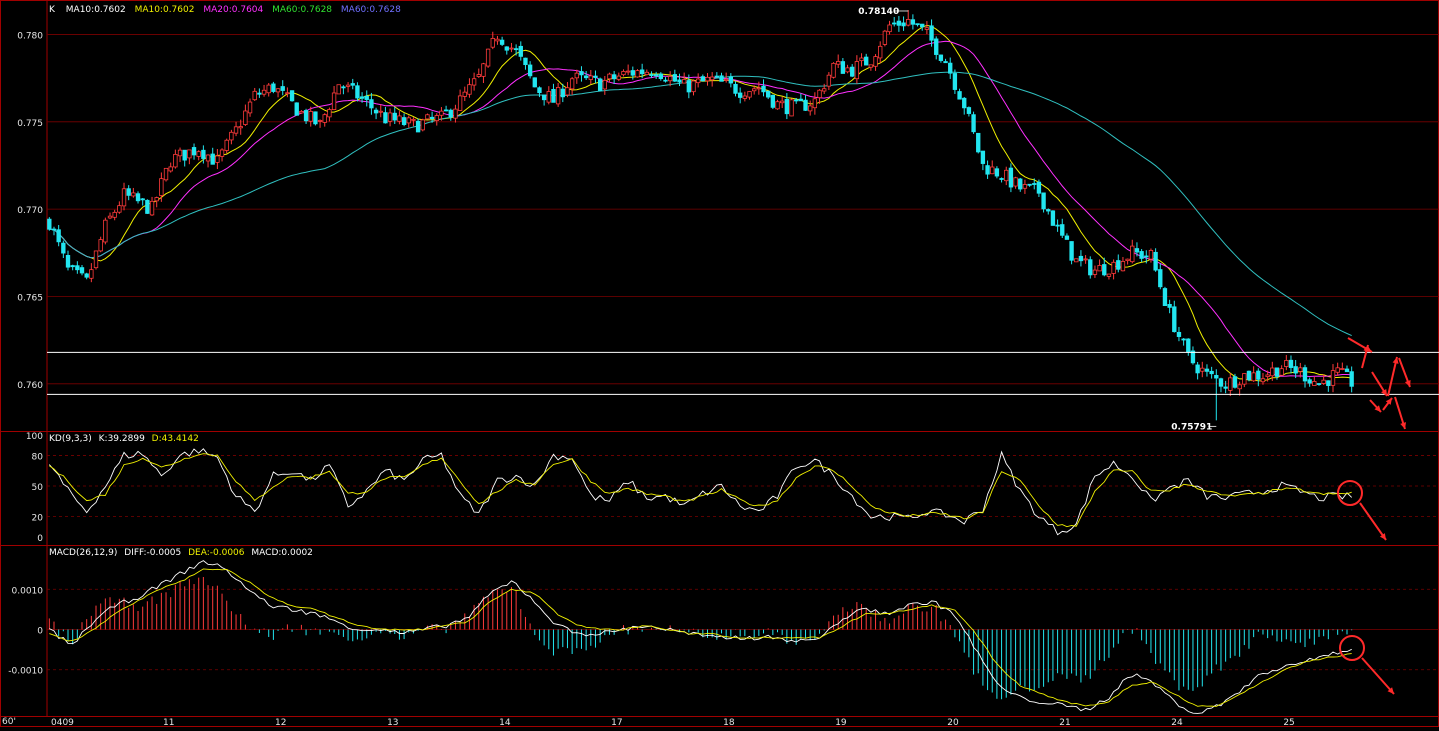 The image size is (1439, 731). Describe the element at coordinates (38, 457) in the screenshot. I see `kd-tick-label: 80` at that location.